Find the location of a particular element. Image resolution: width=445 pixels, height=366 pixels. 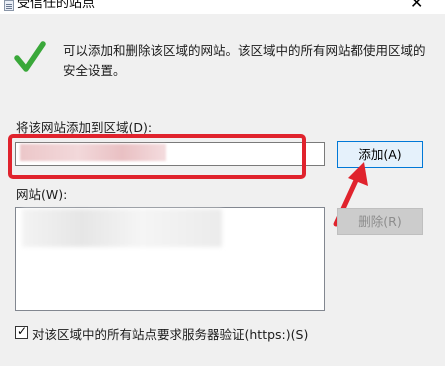

input-highlight-annotation is located at coordinates (157, 156).